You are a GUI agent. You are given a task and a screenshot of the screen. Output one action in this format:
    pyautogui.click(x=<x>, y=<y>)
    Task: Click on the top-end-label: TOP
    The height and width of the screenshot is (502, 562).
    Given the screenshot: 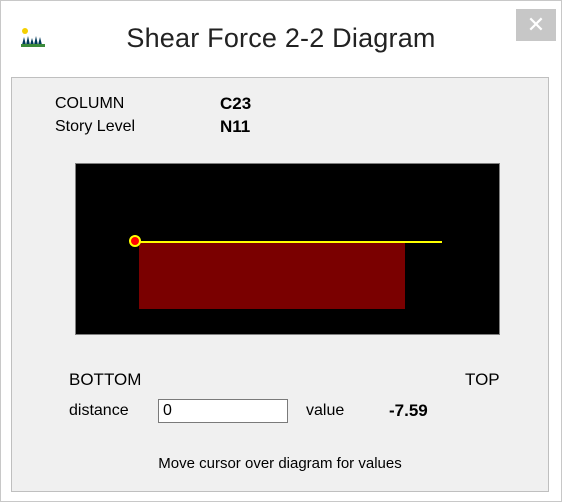 What is the action you would take?
    pyautogui.click(x=482, y=379)
    